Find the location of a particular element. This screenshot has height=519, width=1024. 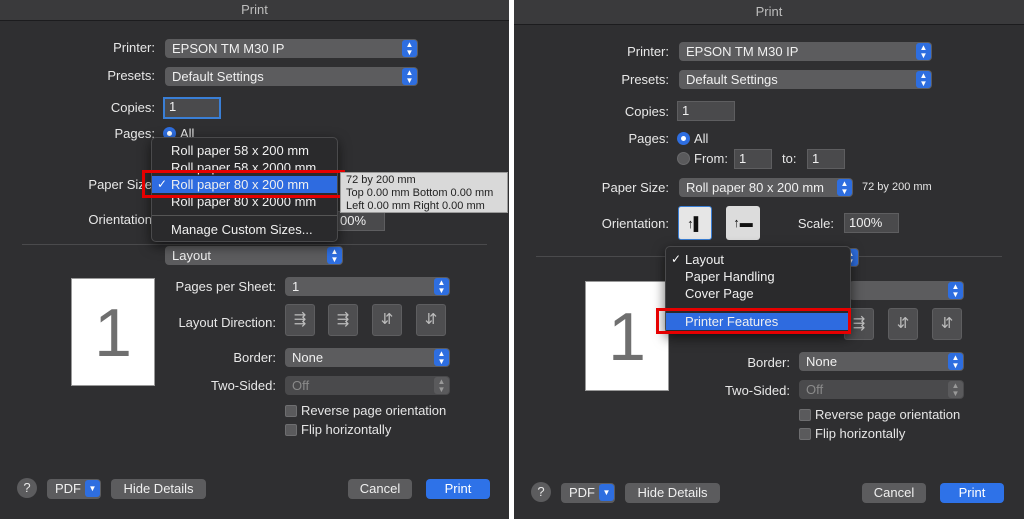

pages-label: Pages: is located at coordinates (134, 133).